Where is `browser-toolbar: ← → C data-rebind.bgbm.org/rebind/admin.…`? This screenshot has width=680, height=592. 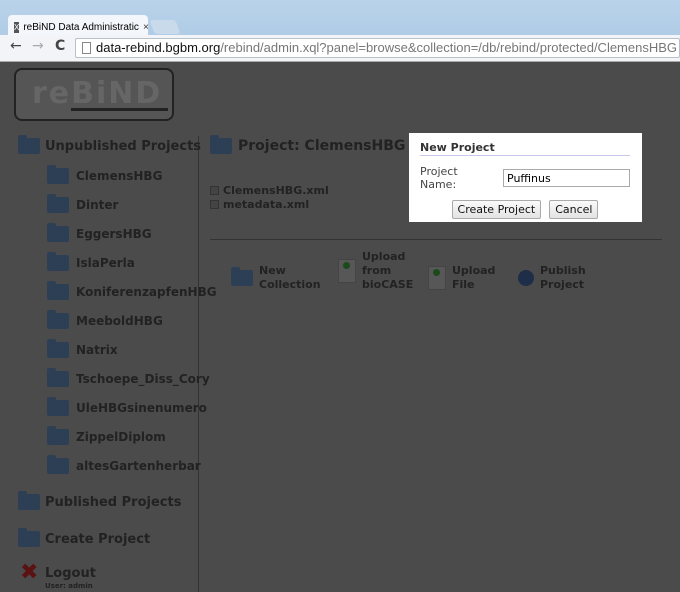 browser-toolbar: ← → C data-rebind.bgbm.org/rebind/admin.… is located at coordinates (340, 48).